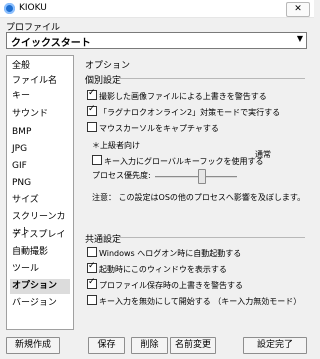 The height and width of the screenshot is (359, 320). What do you see at coordinates (193, 345) in the screenshot?
I see `rename-button: 名前変更` at bounding box center [193, 345].